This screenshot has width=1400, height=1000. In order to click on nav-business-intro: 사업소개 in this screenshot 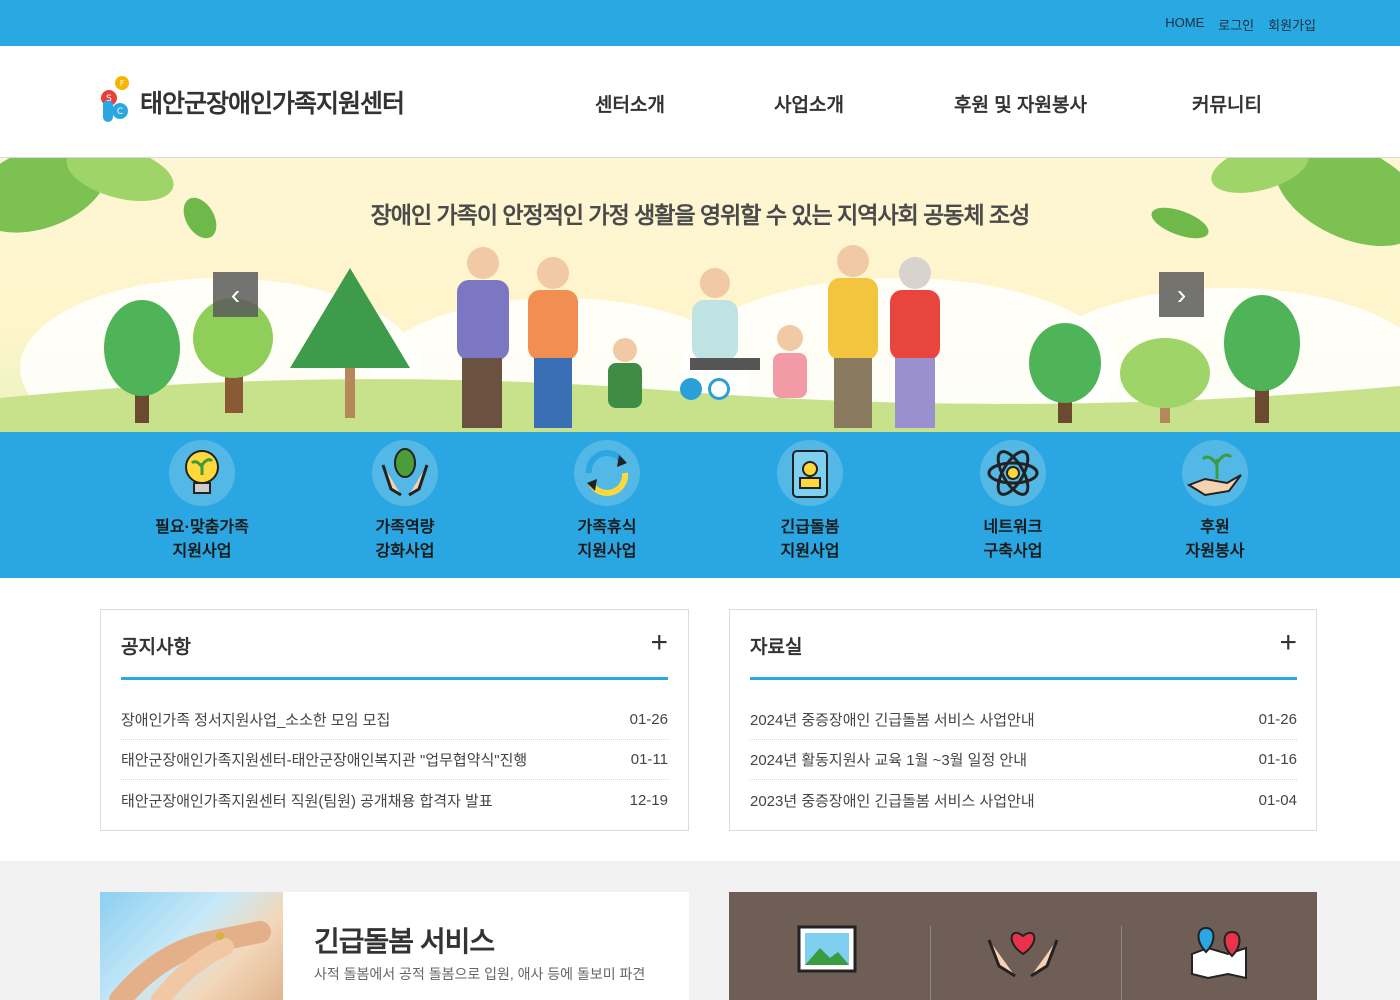, I will do `click(809, 103)`.